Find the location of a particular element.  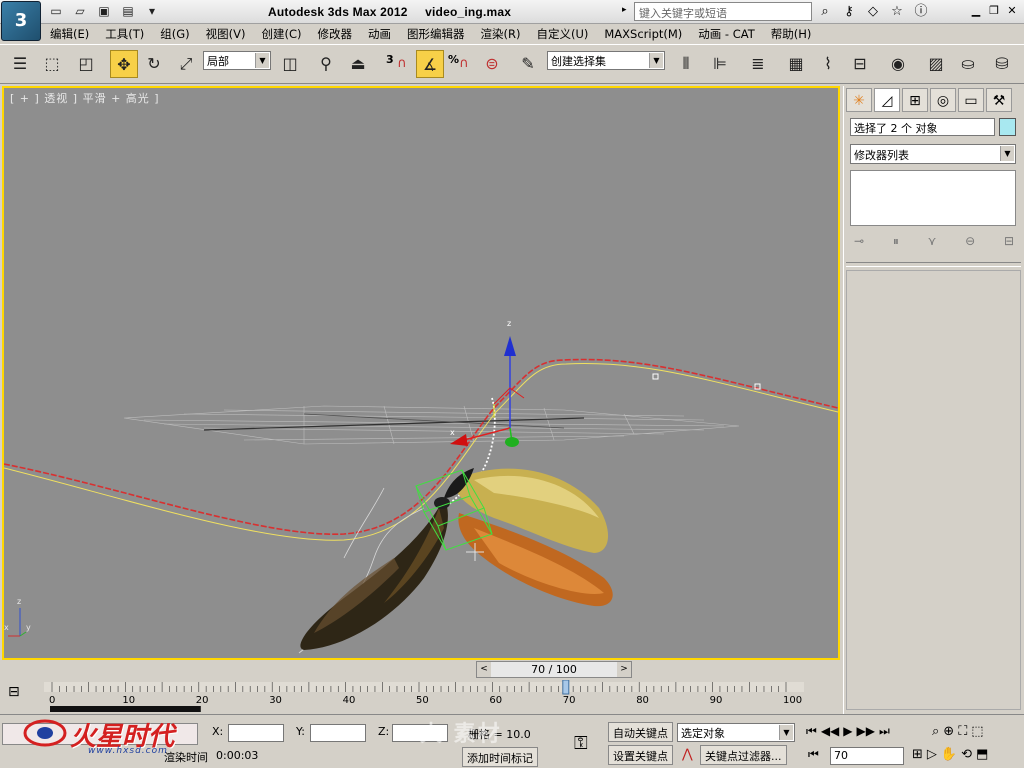

curve-editor-icon: ⌇ is located at coordinates (828, 64).